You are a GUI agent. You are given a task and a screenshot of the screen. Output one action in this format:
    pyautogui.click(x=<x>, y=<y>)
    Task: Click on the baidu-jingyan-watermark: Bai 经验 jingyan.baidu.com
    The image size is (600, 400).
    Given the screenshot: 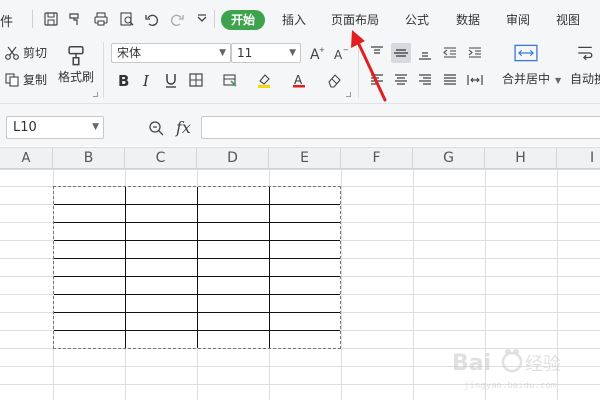 What is the action you would take?
    pyautogui.click(x=520, y=367)
    